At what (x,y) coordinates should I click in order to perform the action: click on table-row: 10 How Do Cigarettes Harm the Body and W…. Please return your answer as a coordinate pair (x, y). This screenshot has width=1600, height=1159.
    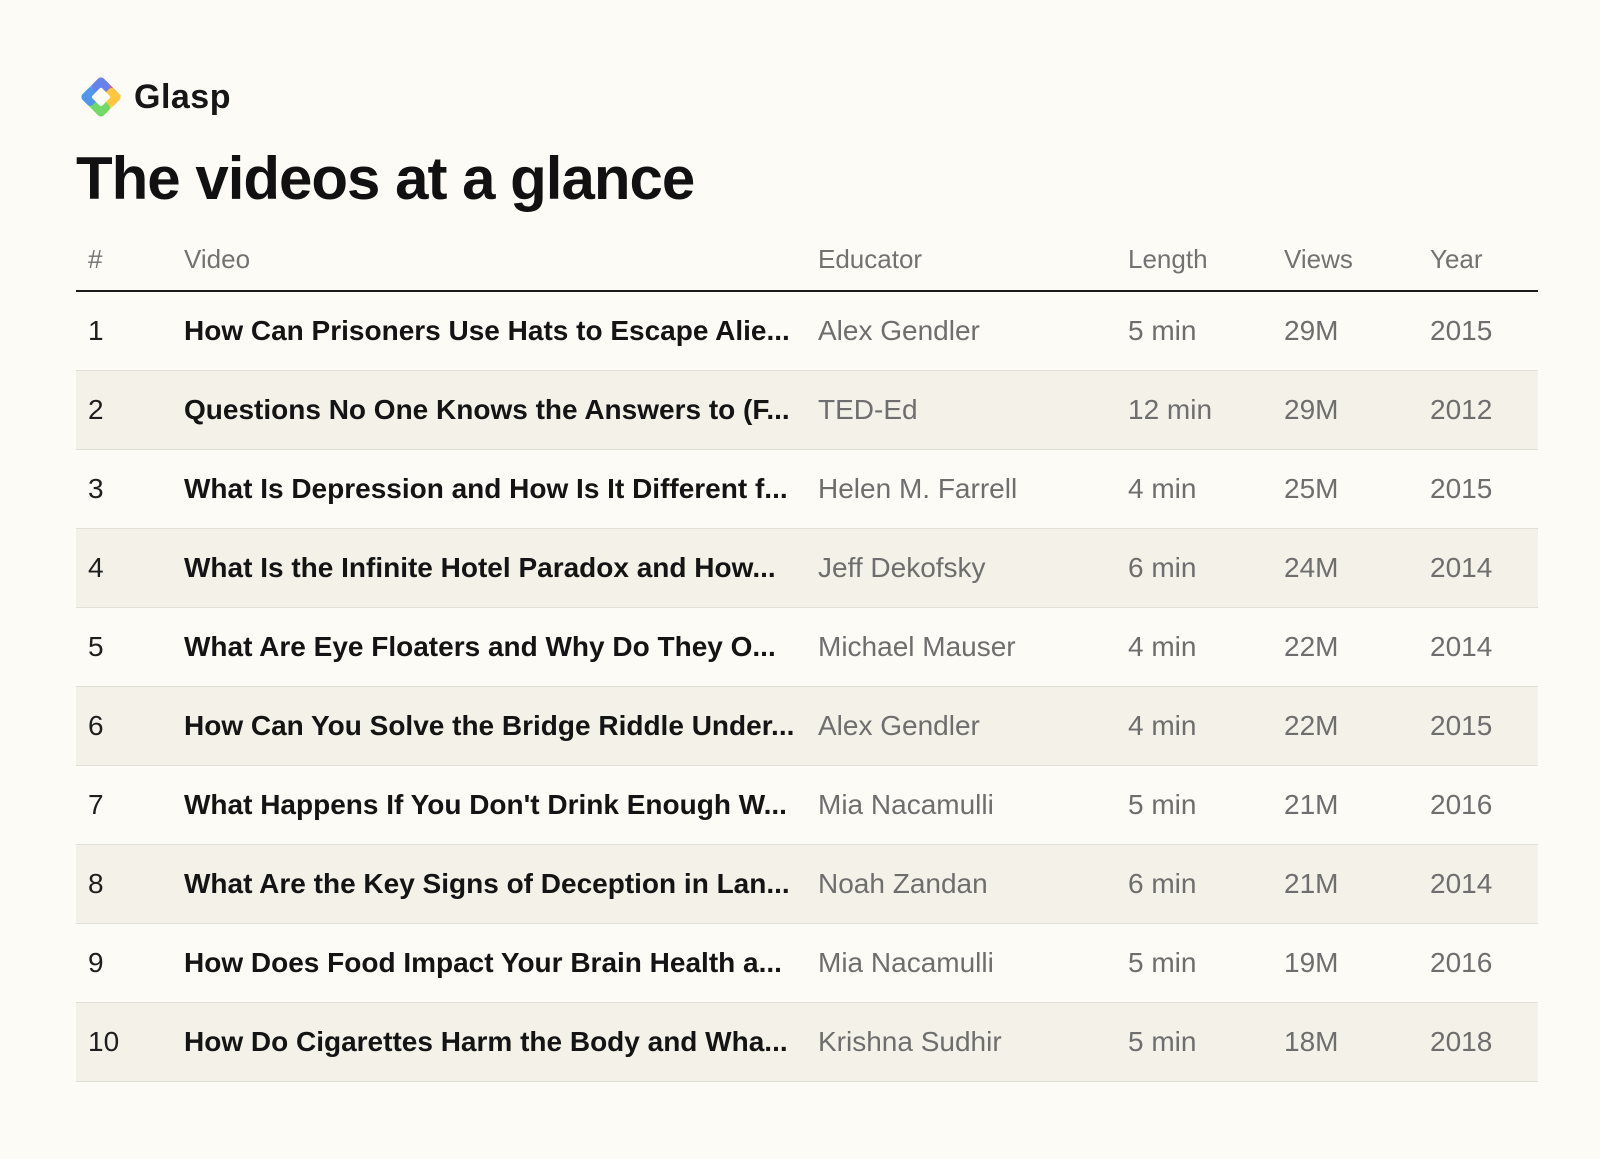
    Looking at the image, I should click on (807, 1042).